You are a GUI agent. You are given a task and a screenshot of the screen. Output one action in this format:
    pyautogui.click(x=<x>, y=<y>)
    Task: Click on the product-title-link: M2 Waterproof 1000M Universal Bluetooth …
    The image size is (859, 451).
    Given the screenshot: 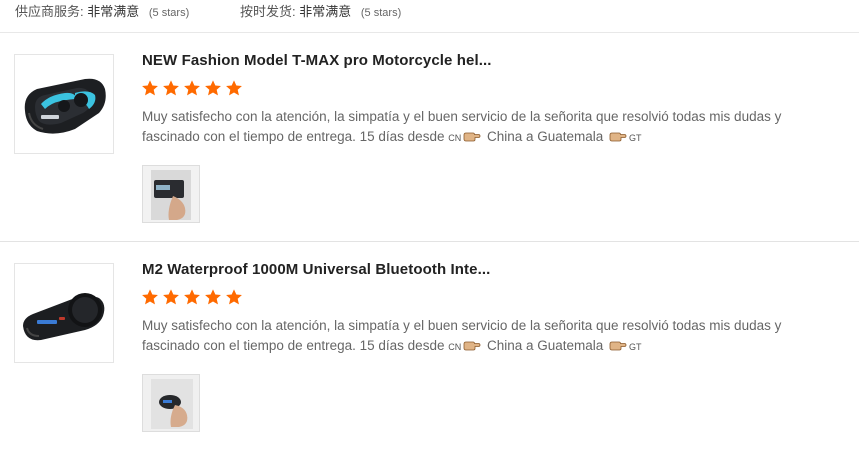 What is the action you would take?
    pyautogui.click(x=316, y=269)
    